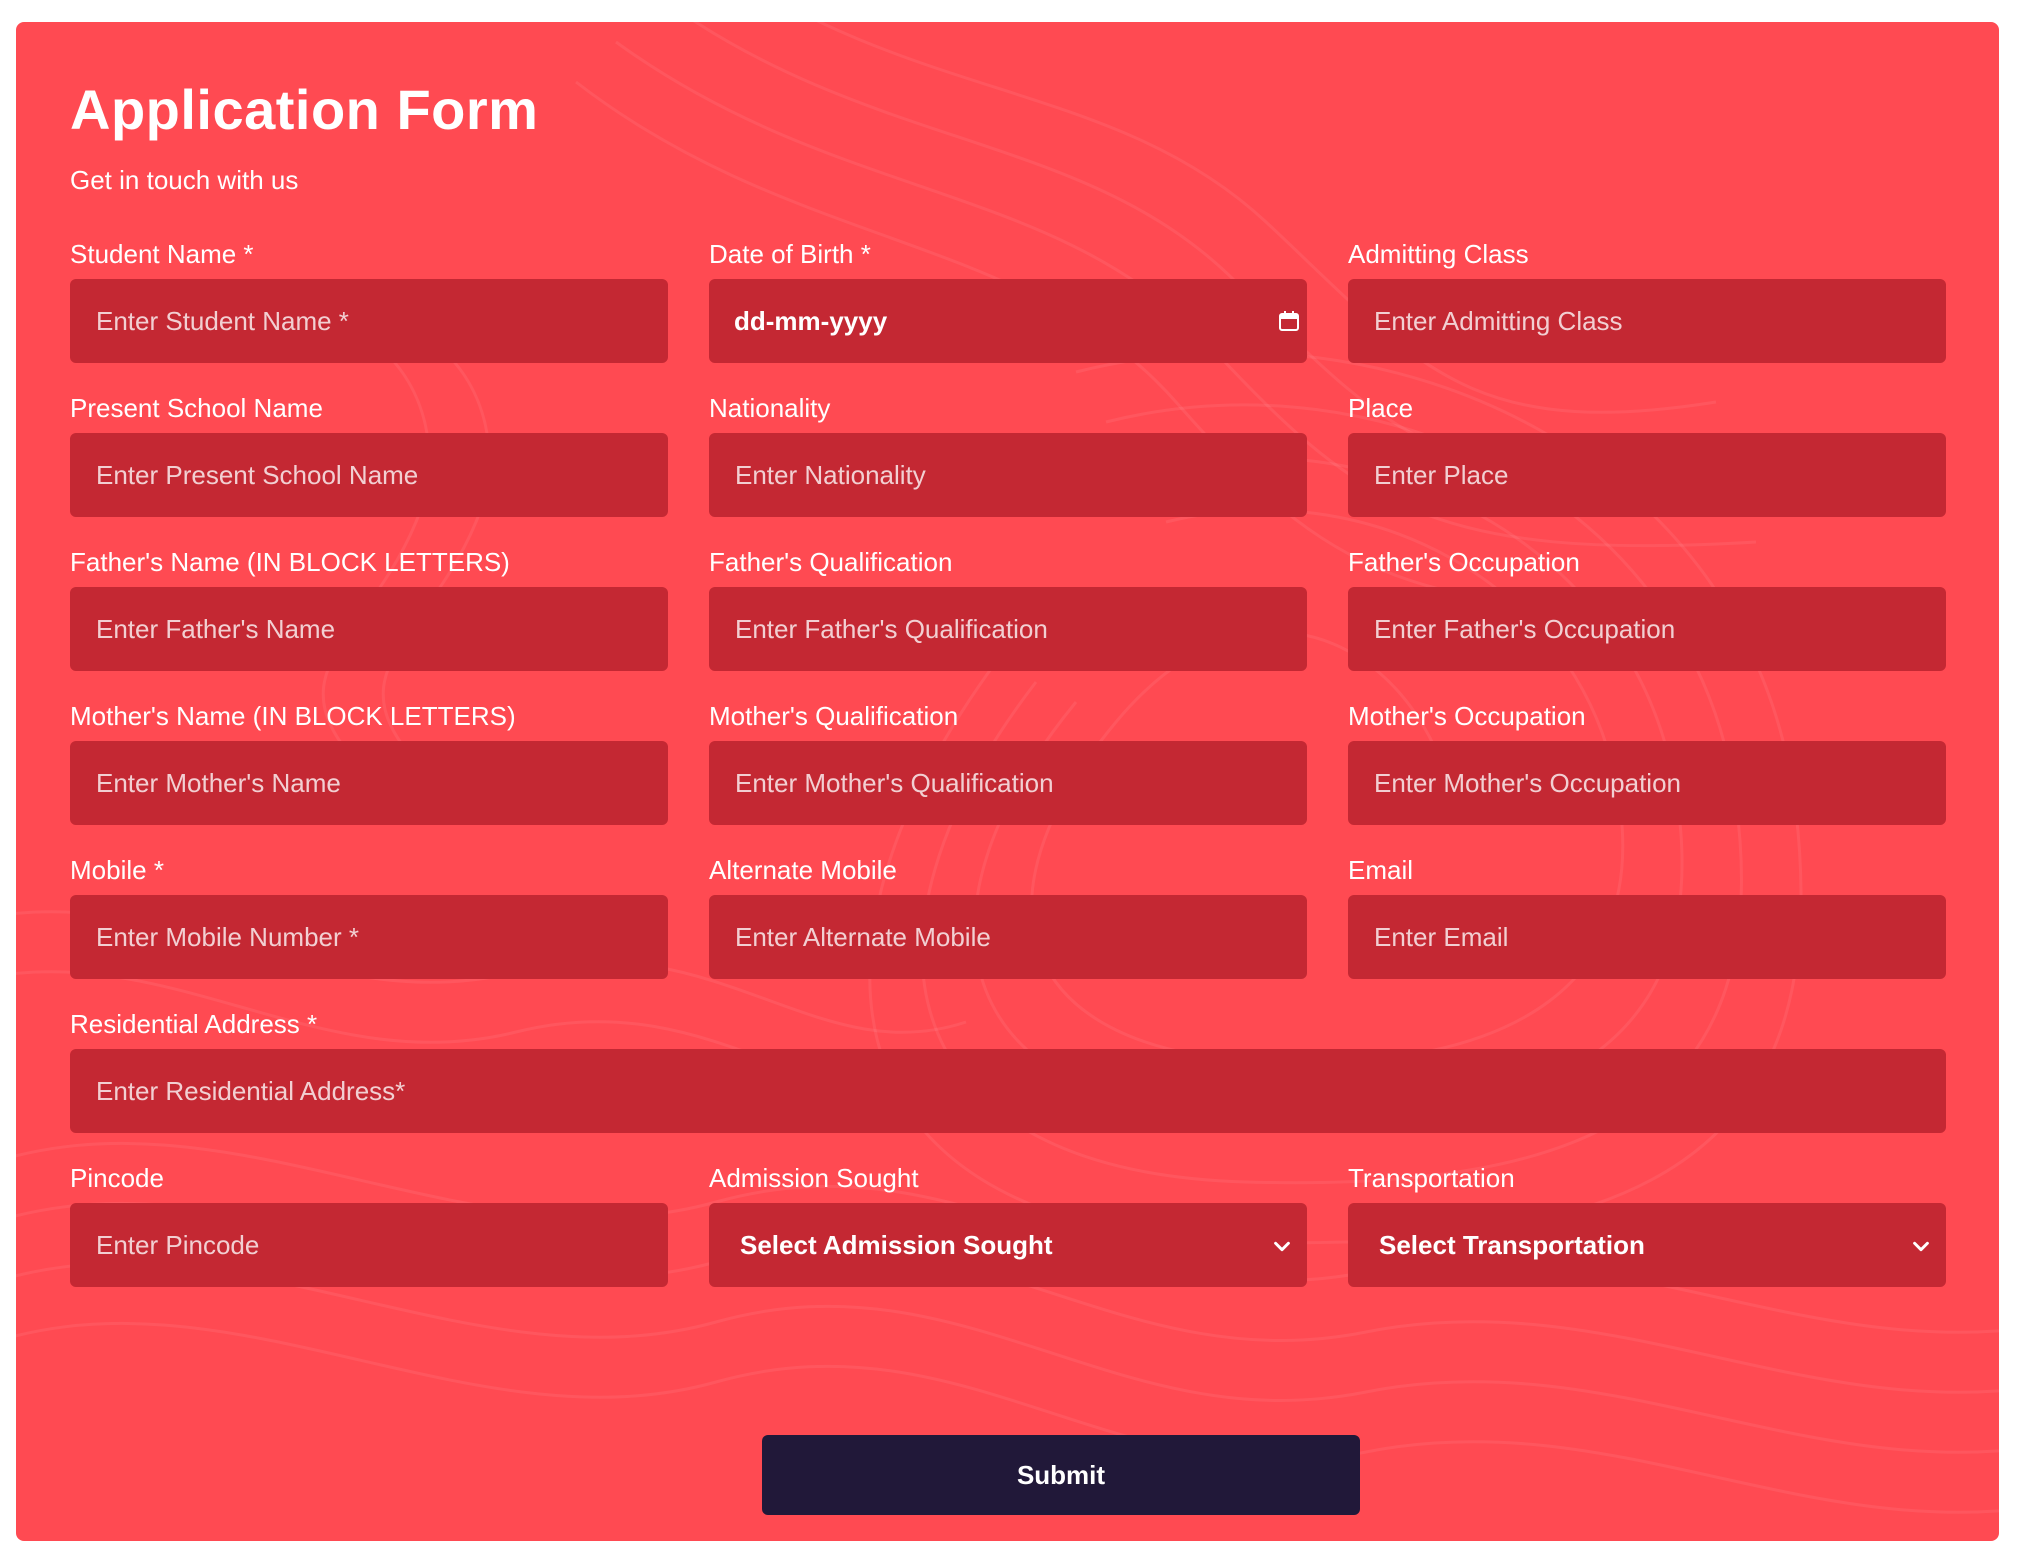 This screenshot has height=1562, width=2020. What do you see at coordinates (1289, 321) in the screenshot?
I see `calendar-icon` at bounding box center [1289, 321].